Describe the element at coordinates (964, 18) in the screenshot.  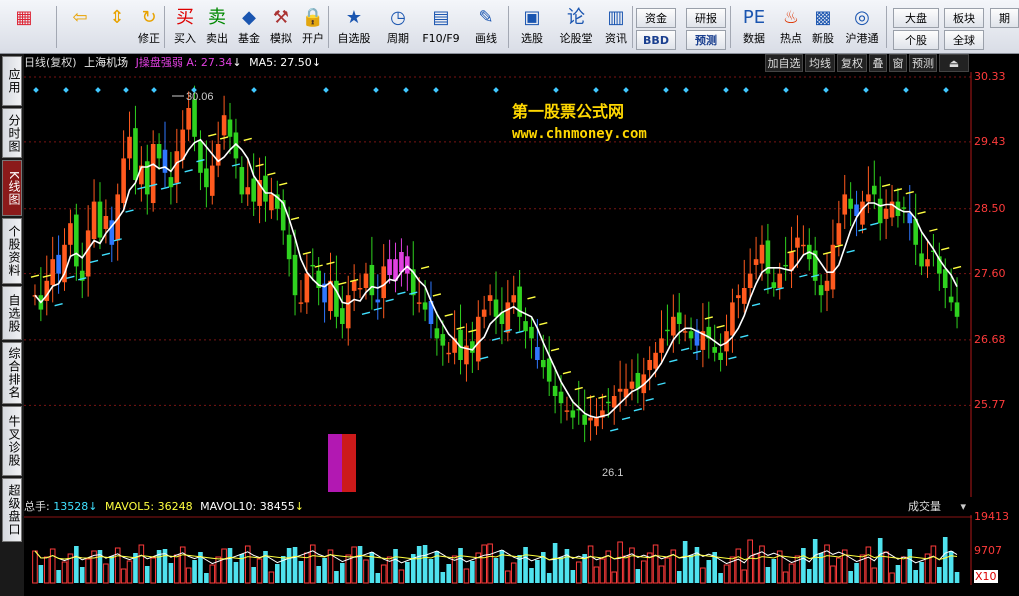
I see `toolbar-small-button: 板块` at that location.